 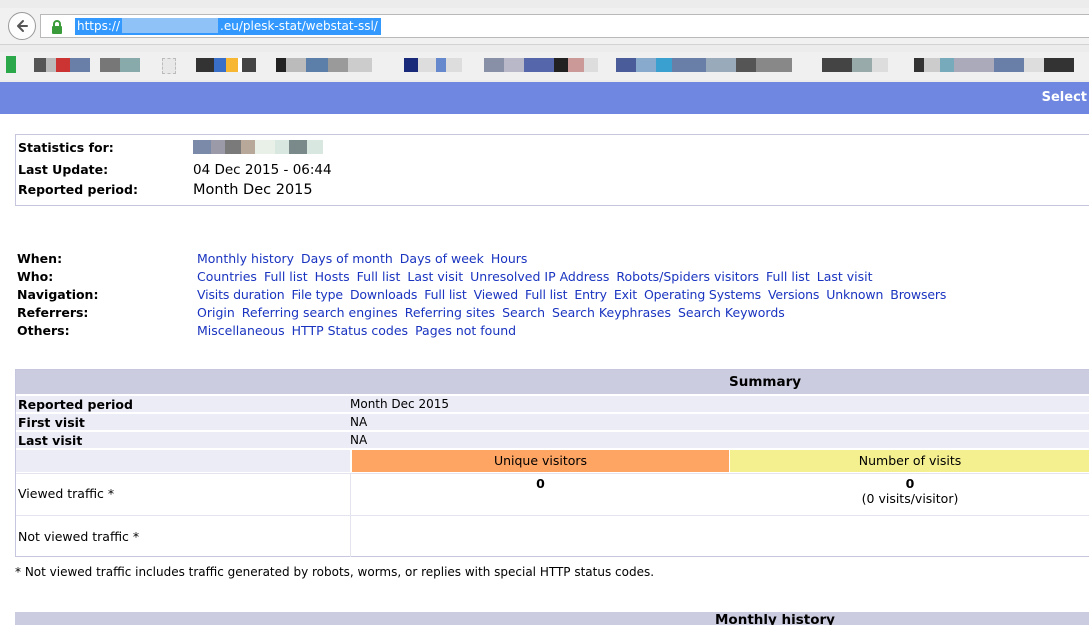 I want to click on link-origin: Origin, so click(x=216, y=312).